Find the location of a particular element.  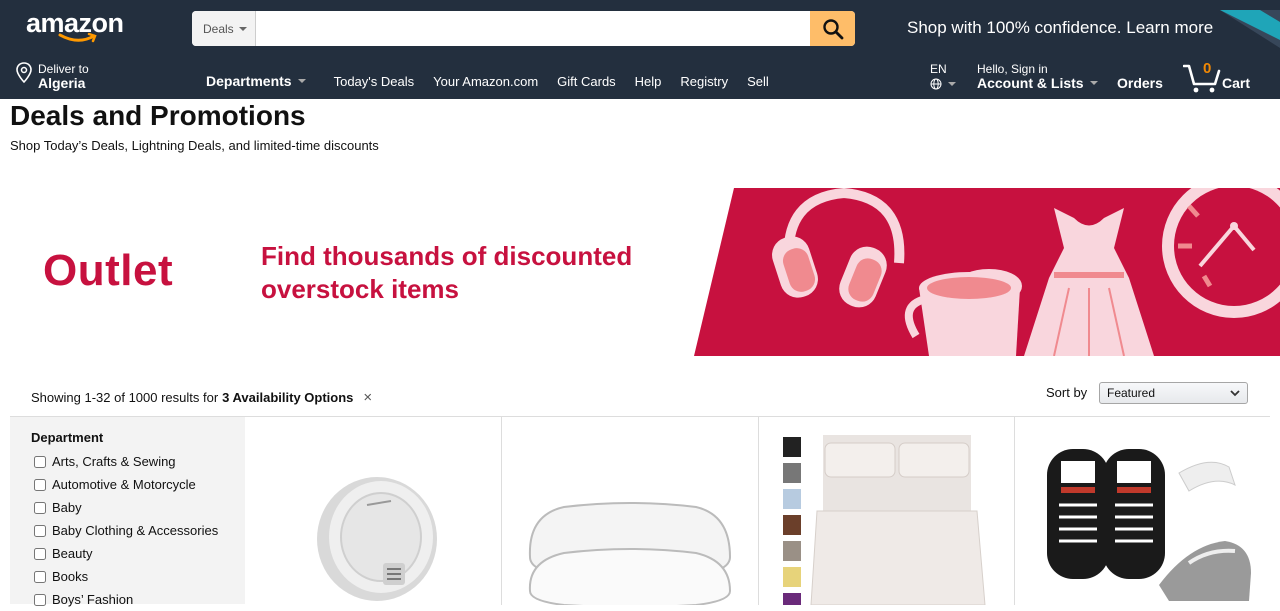

promo-link: Shop with 100% confidence. Learn more is located at coordinates (1060, 28).